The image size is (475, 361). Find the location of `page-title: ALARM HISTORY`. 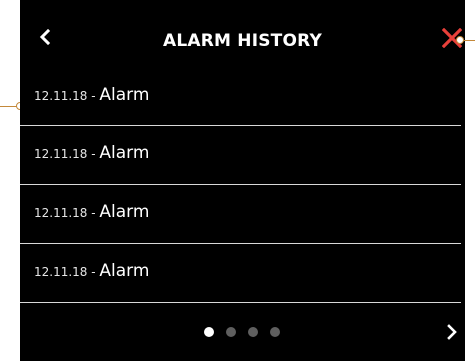

page-title: ALARM HISTORY is located at coordinates (242, 41).